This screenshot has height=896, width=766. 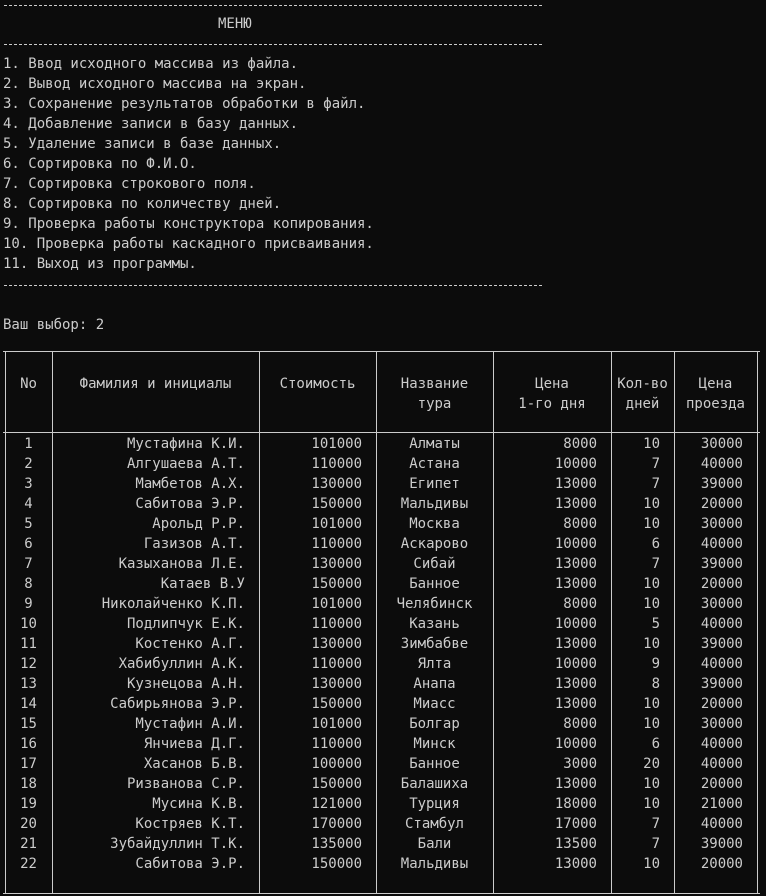 What do you see at coordinates (177, 844) in the screenshot?
I see `table-cell: Зубайдуллин Т.К.` at bounding box center [177, 844].